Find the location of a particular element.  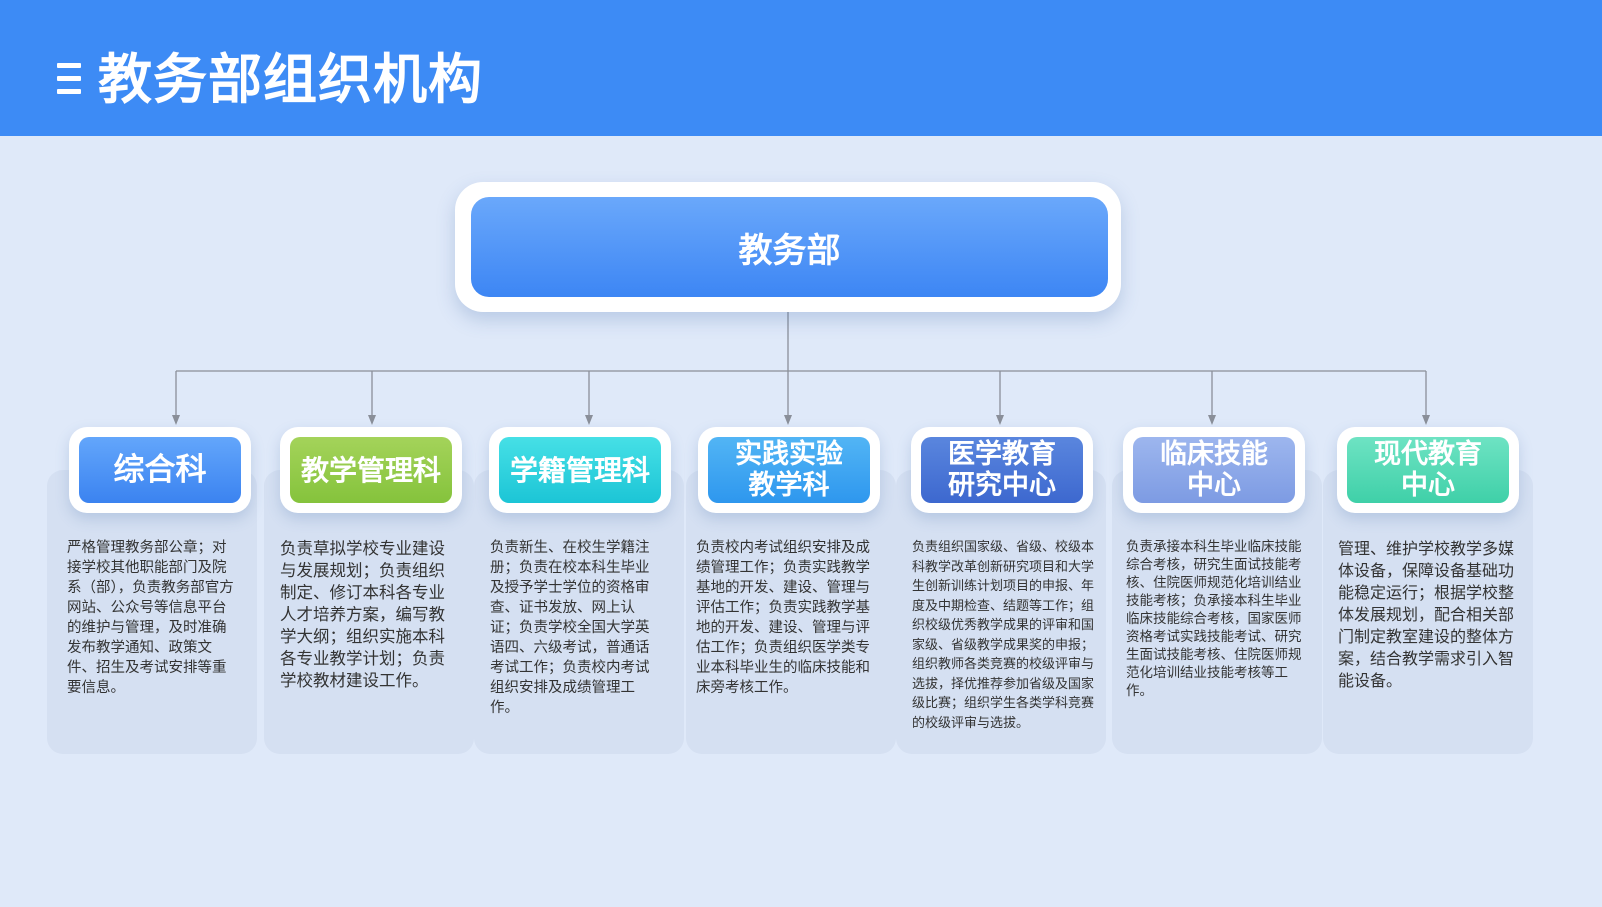

department-node: 临床技能中心 is located at coordinates (1214, 470).